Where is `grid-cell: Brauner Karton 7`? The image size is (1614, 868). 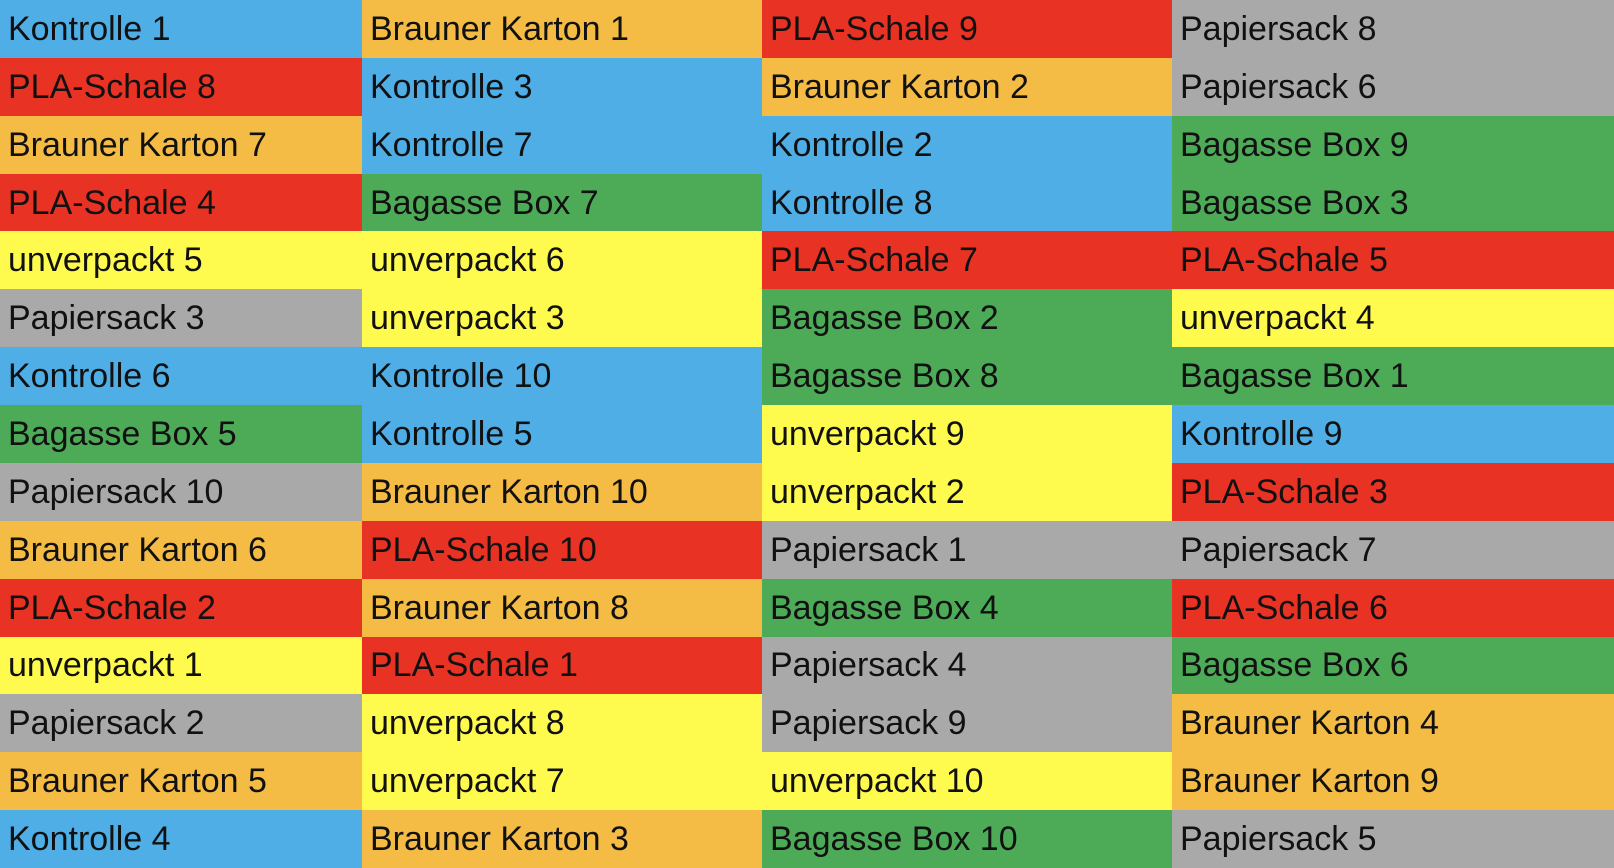
grid-cell: Brauner Karton 7 is located at coordinates (181, 144).